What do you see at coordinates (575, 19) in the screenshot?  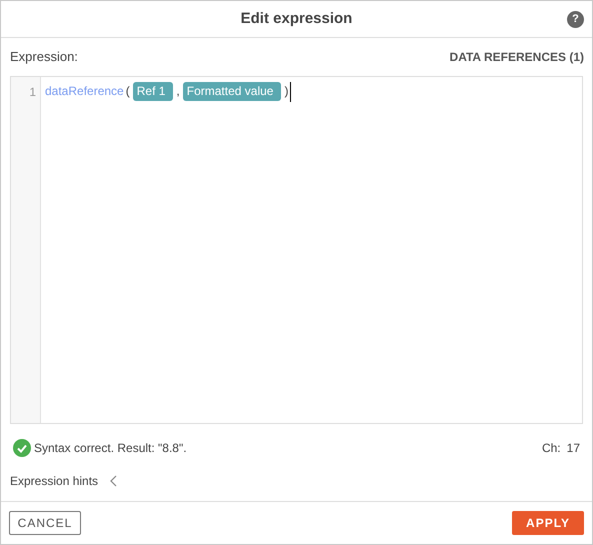 I see `help-button: ?` at bounding box center [575, 19].